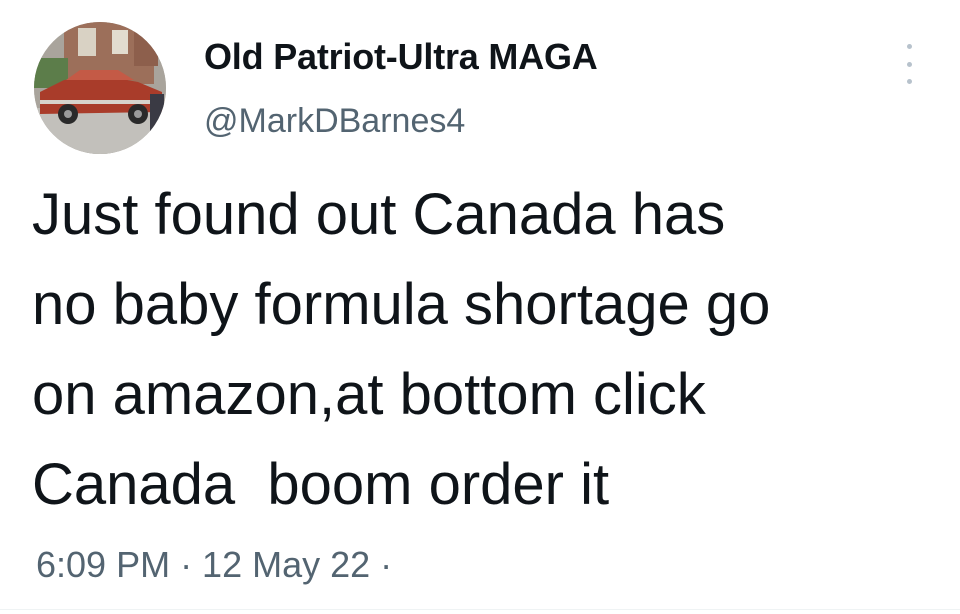 This screenshot has width=960, height=614. Describe the element at coordinates (334, 121) in the screenshot. I see `user-handle: @MarkDBarnes4` at that location.